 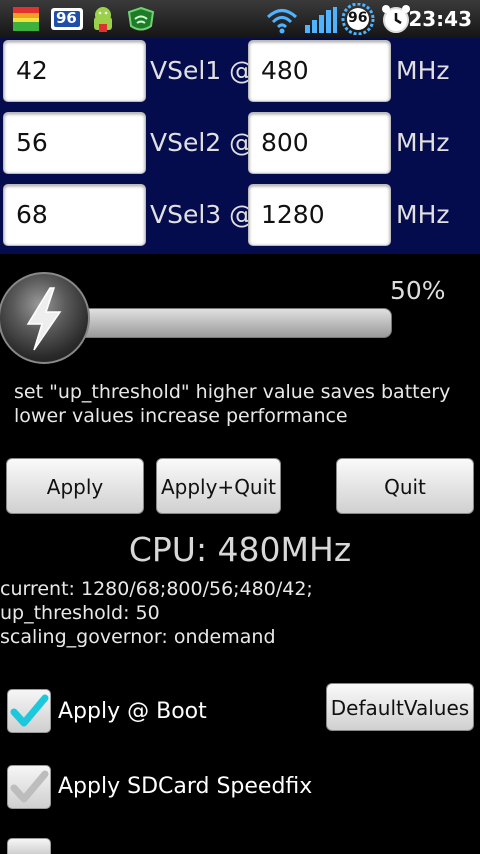 I want to click on vsel1-freq-input: 480, so click(x=319, y=71).